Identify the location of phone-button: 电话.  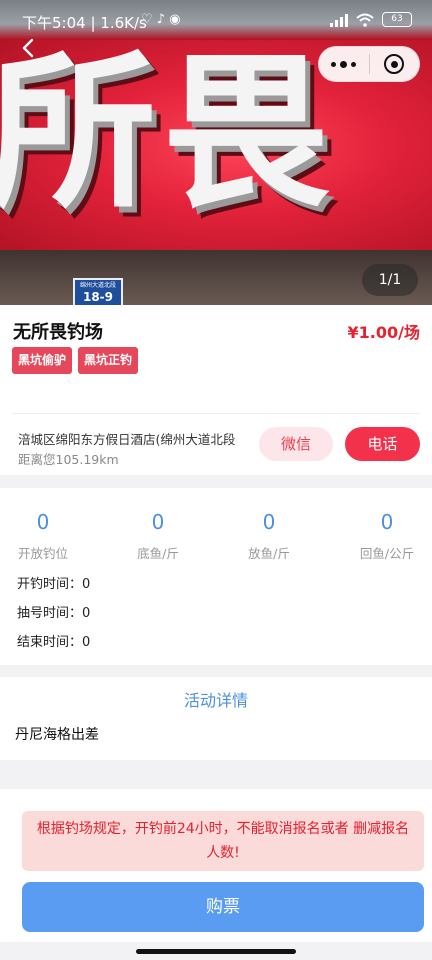
(382, 444).